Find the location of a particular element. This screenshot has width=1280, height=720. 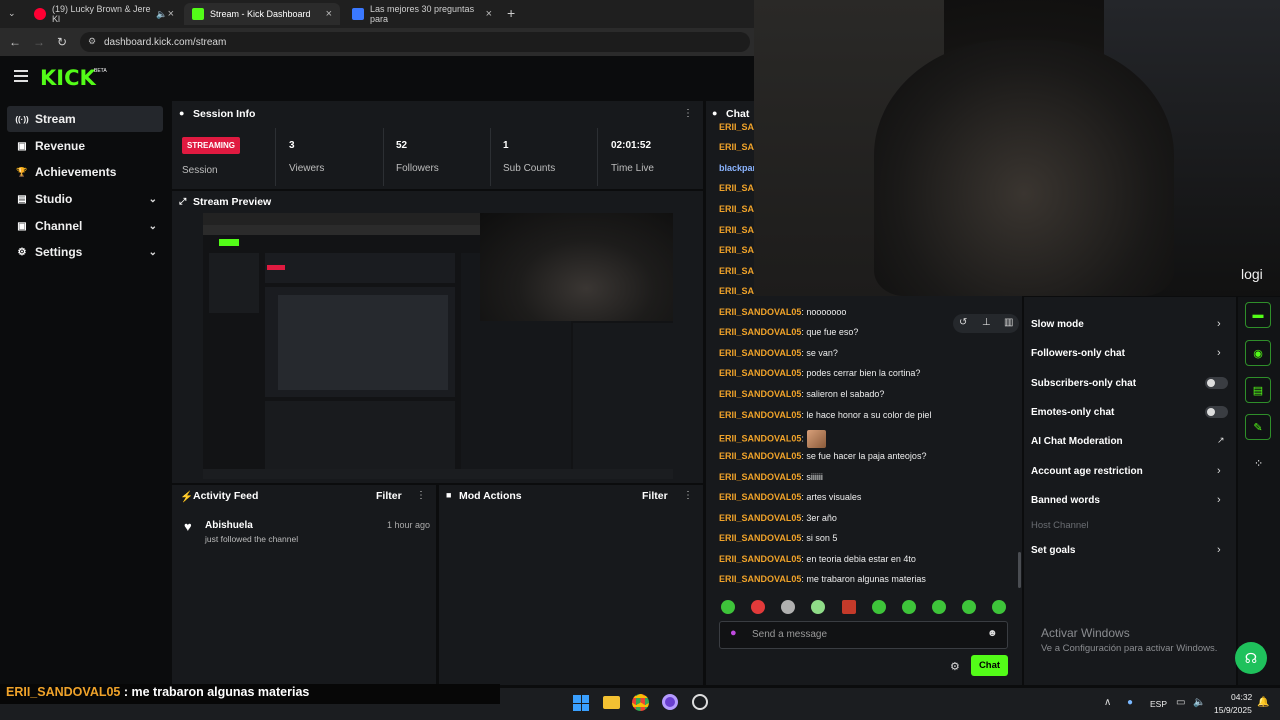

external-link-icon: ↗ is located at coordinates (1221, 440).